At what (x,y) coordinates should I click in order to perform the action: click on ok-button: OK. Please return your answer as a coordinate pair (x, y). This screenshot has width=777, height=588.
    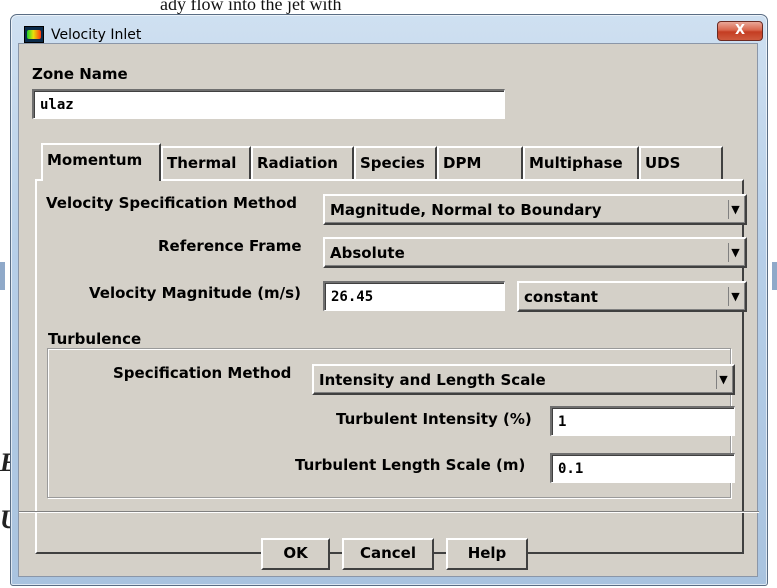
    Looking at the image, I should click on (295, 554).